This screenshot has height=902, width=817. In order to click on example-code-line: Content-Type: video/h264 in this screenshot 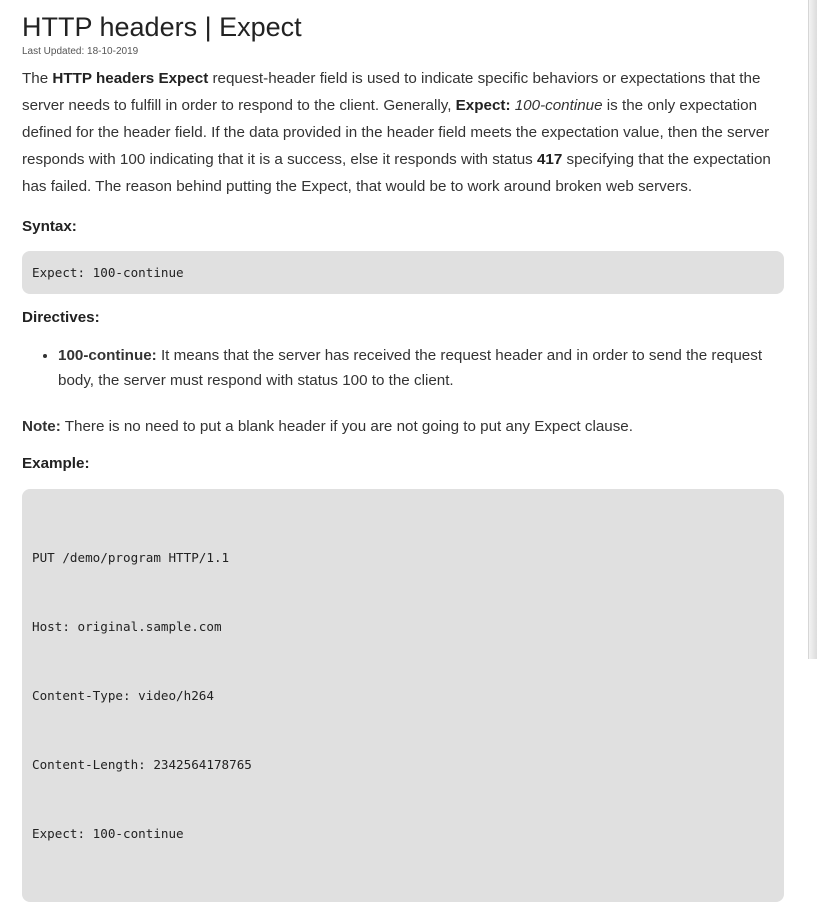, I will do `click(123, 695)`.